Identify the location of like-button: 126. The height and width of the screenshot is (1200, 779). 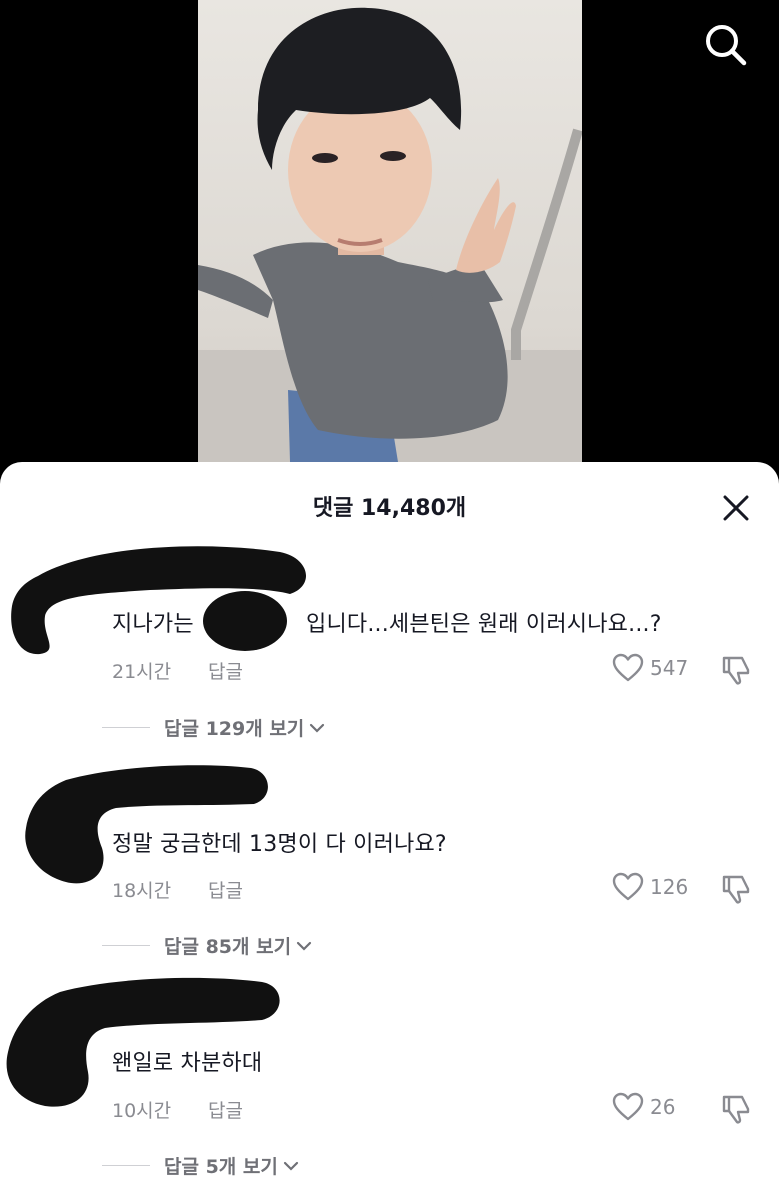
(650, 887).